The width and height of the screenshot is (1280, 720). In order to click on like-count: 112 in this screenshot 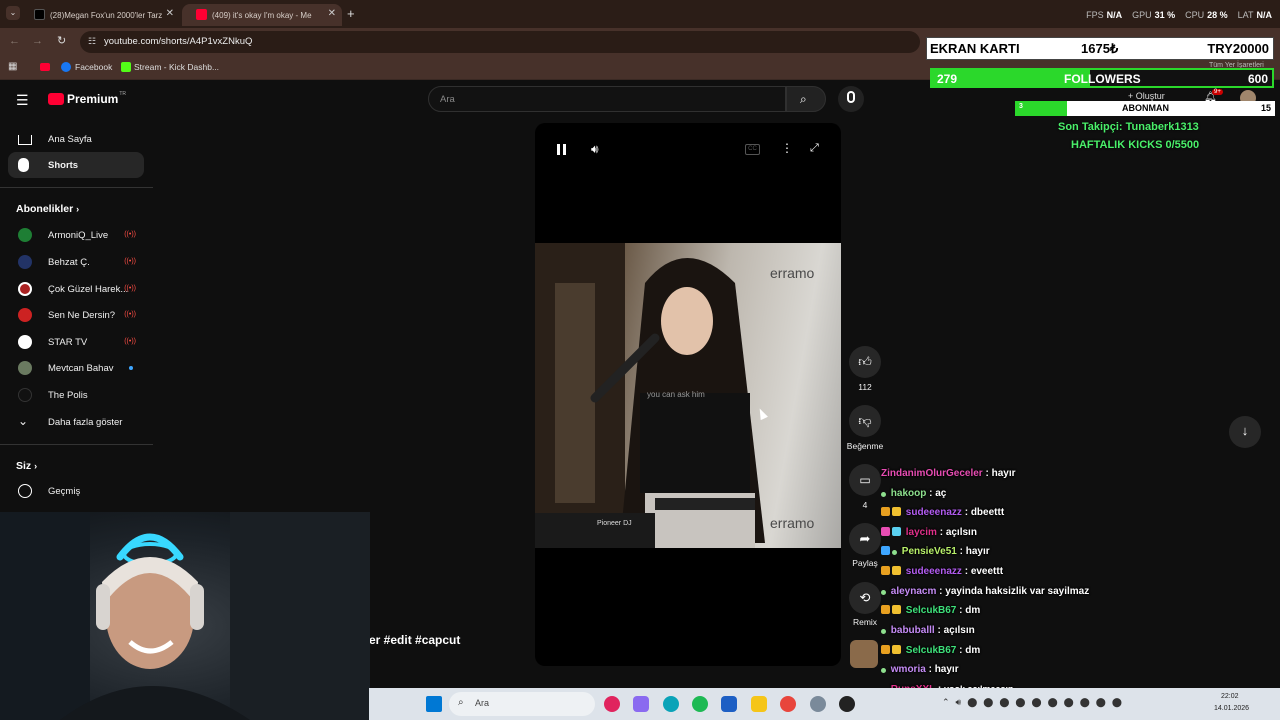, I will do `click(865, 387)`.